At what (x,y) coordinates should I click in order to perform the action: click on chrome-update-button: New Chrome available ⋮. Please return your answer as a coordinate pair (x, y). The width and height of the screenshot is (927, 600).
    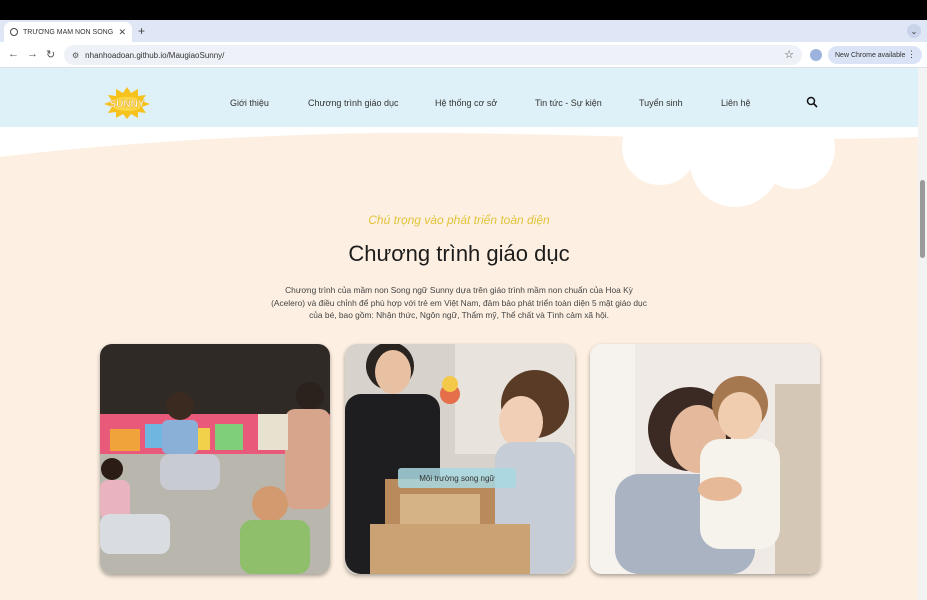
    Looking at the image, I should click on (875, 55).